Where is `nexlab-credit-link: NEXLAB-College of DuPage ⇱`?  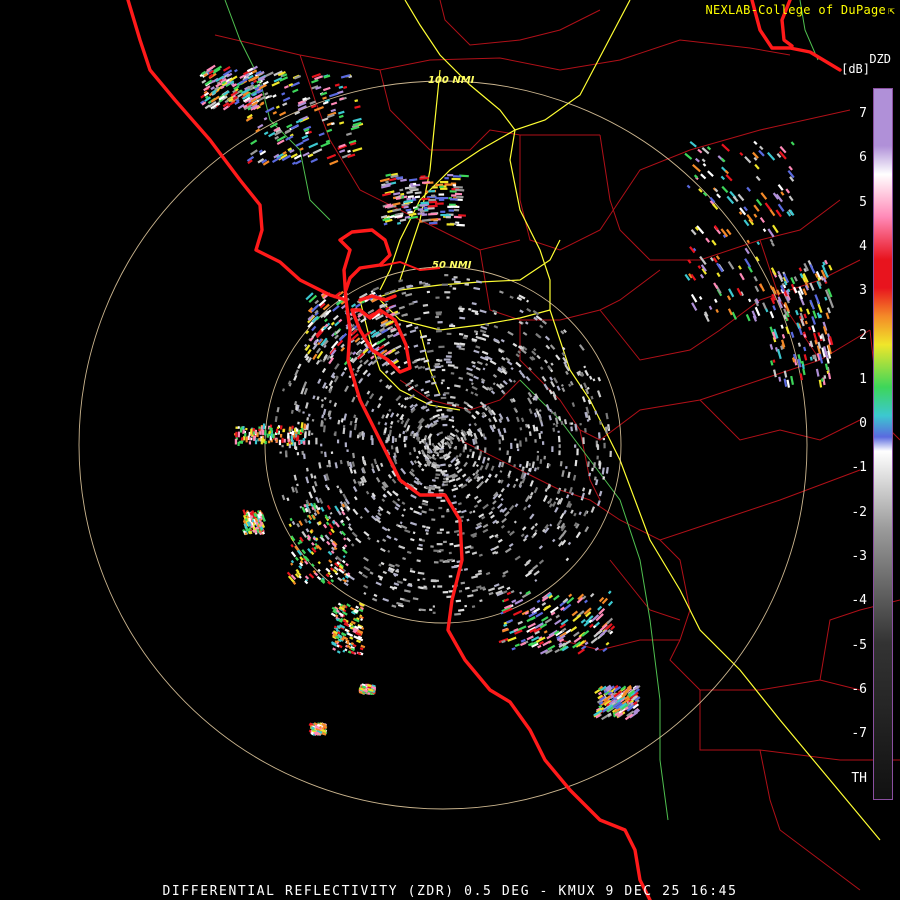
nexlab-credit-link: NEXLAB-College of DuPage ⇱ is located at coordinates (800, 10).